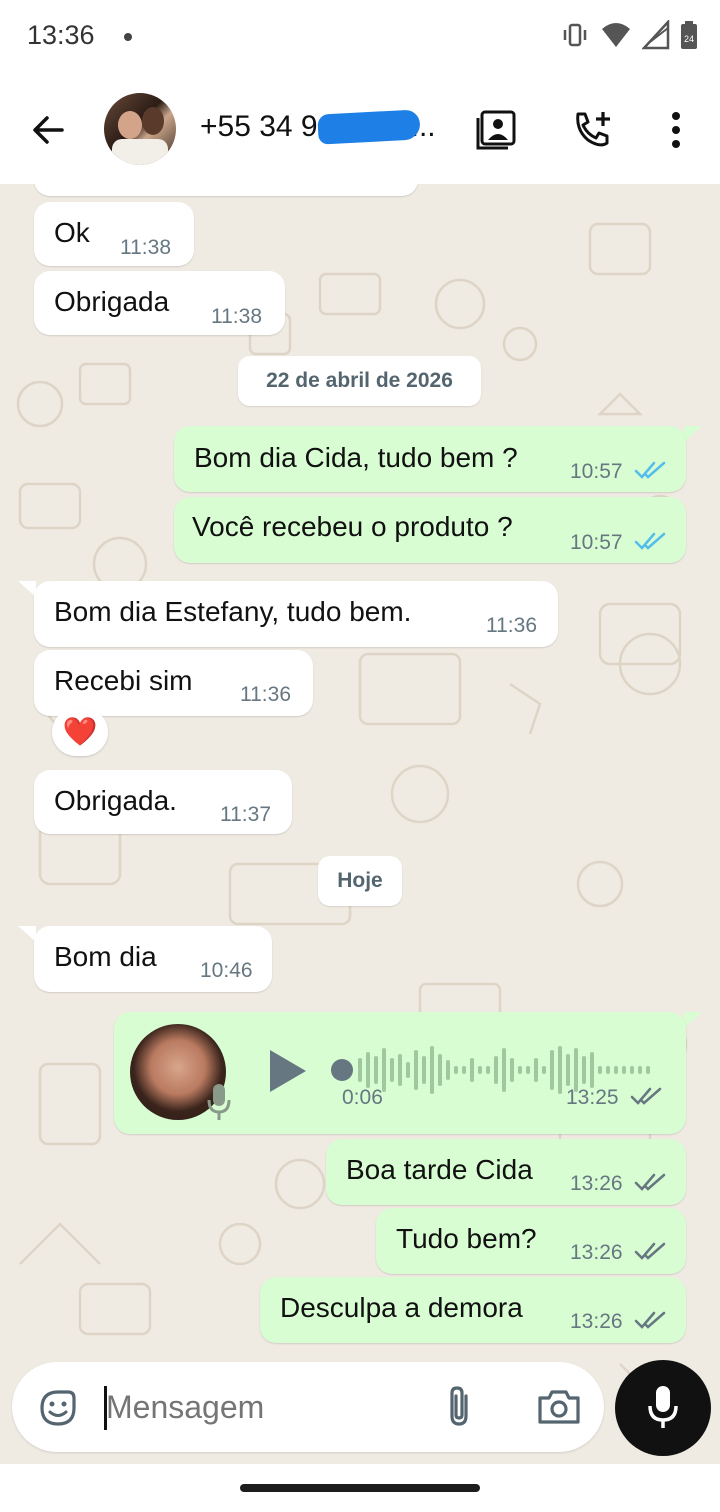 This screenshot has height=1512, width=720. Describe the element at coordinates (48, 130) in the screenshot. I see `back-arrow-icon` at that location.